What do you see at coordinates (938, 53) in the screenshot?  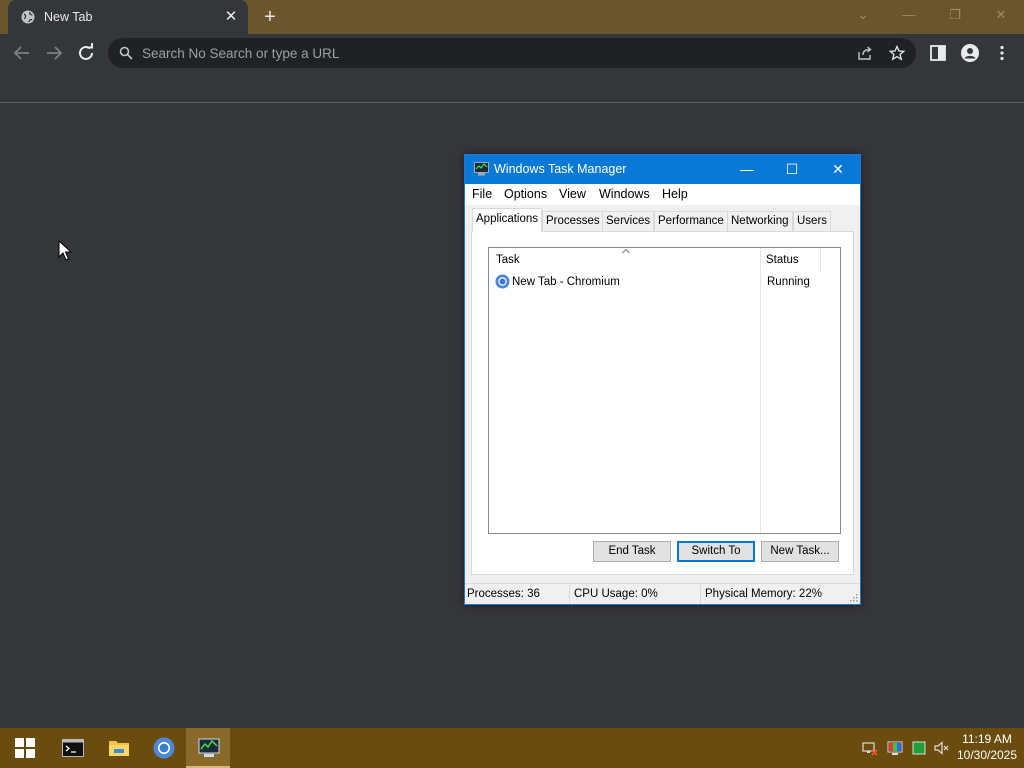 I see `side-panel-icon` at bounding box center [938, 53].